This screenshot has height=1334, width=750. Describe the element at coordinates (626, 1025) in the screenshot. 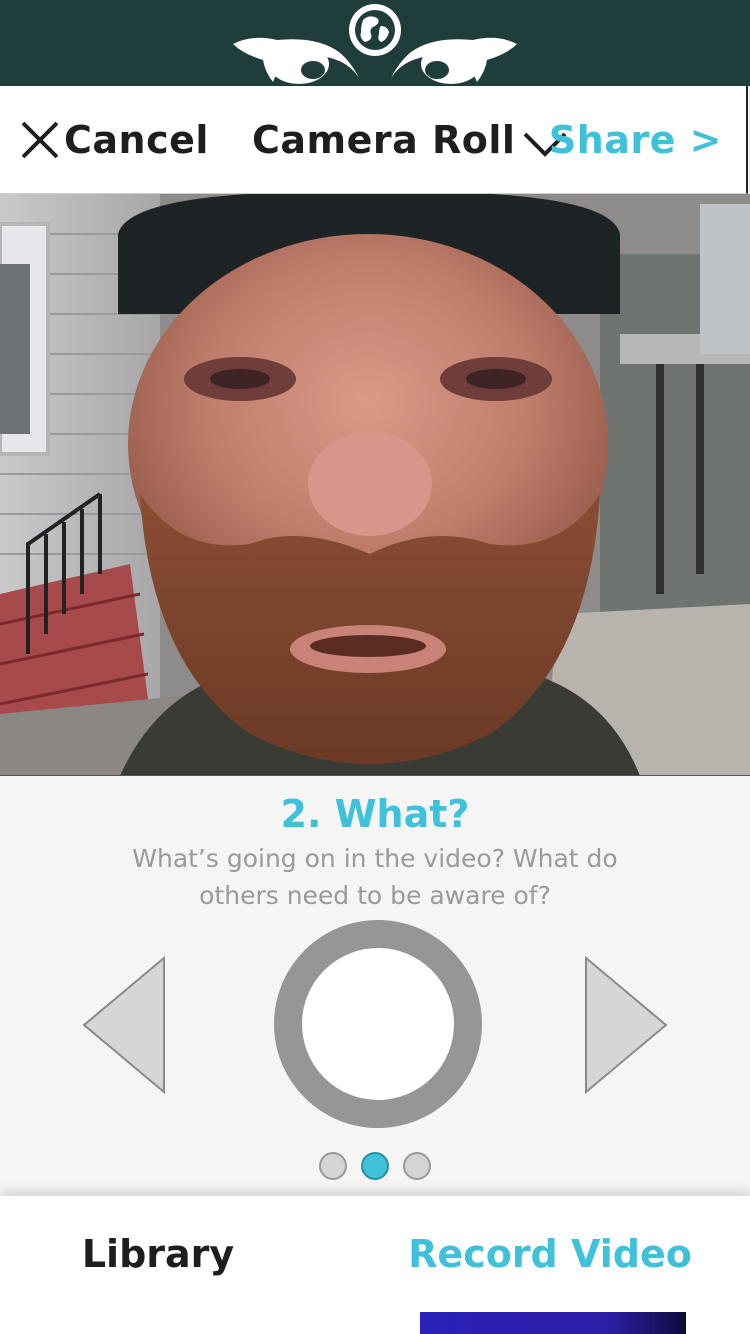

I see `triangle-right-icon` at that location.